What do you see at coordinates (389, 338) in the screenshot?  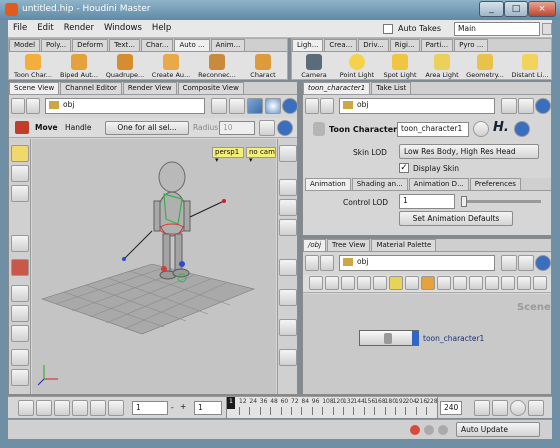 I see `toon-character-node` at bounding box center [389, 338].